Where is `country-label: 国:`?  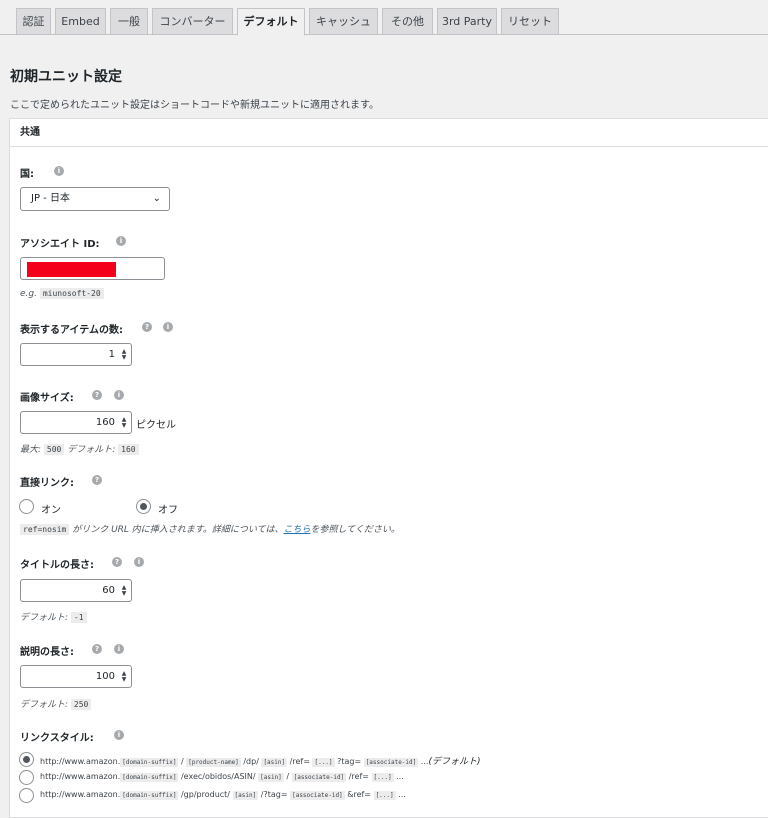
country-label: 国: is located at coordinates (27, 174).